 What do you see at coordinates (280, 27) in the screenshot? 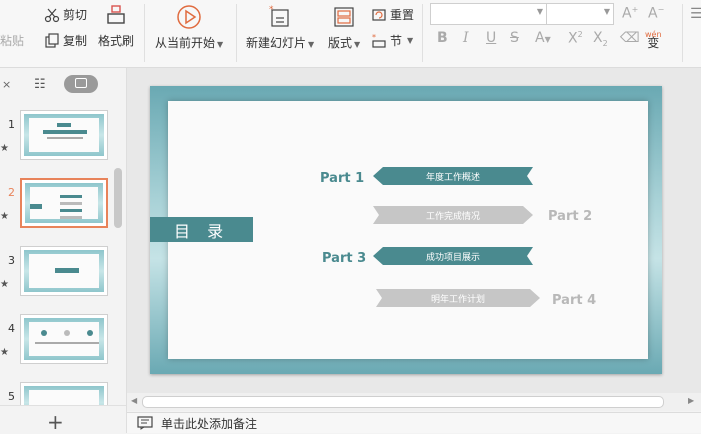
I see `new-slide-button: * 新建幻灯片 ▼` at bounding box center [280, 27].